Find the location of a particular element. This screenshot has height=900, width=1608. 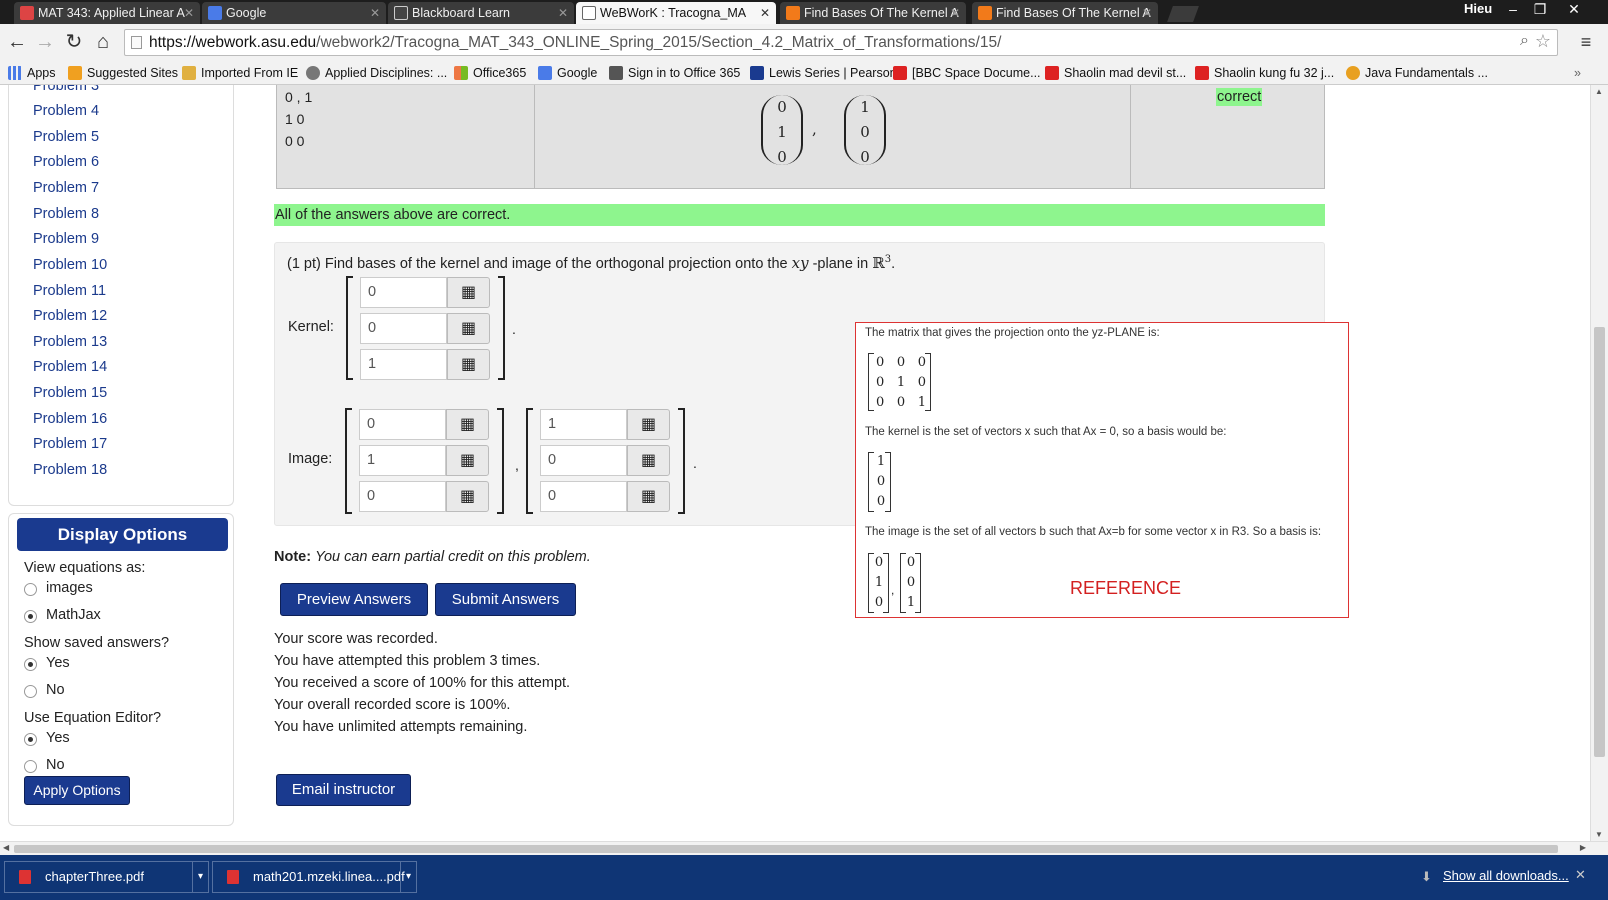

minimize-icon: – is located at coordinates (1513, 9).